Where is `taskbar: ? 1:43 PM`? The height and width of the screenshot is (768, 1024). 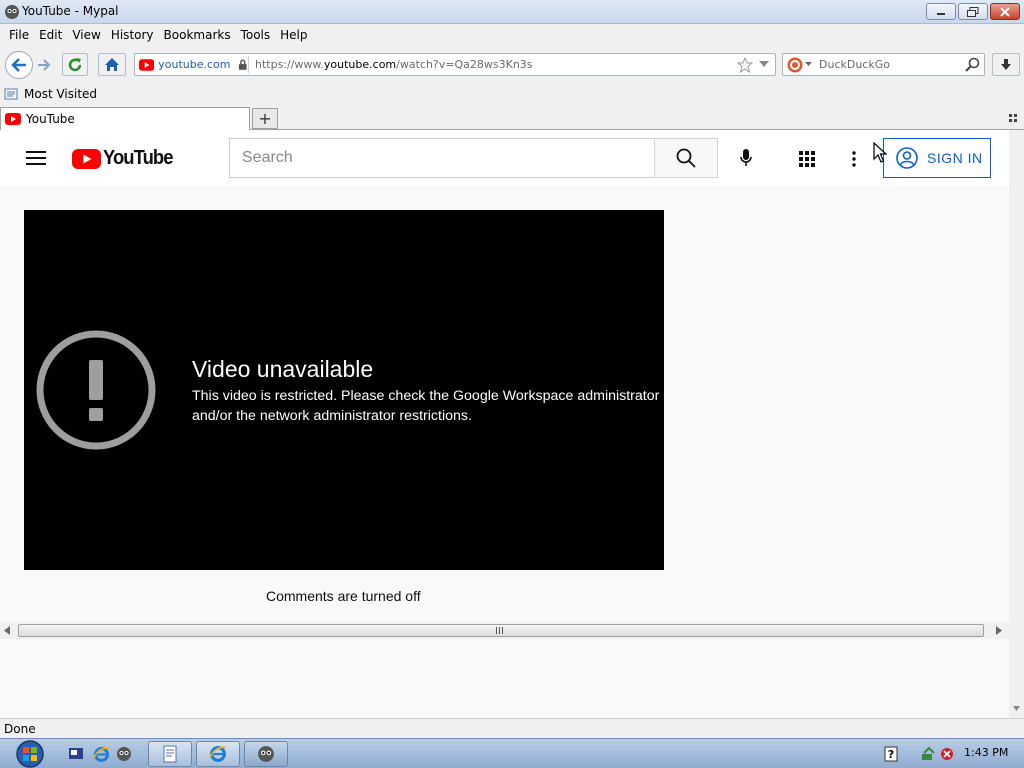 taskbar: ? 1:43 PM is located at coordinates (512, 753).